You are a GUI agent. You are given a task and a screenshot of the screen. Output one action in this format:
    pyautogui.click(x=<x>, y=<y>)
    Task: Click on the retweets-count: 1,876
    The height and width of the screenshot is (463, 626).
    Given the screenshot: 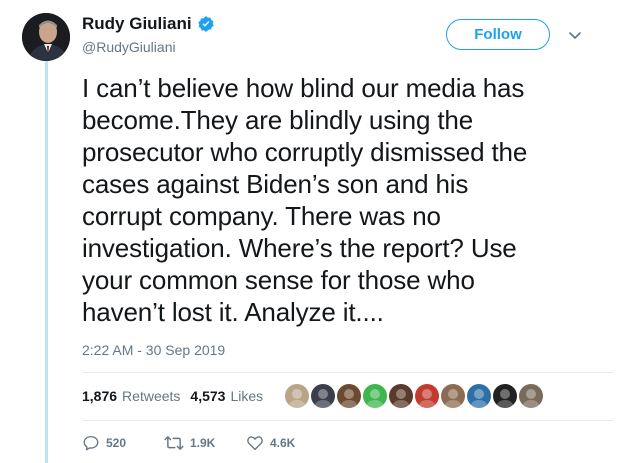 What is the action you would take?
    pyautogui.click(x=100, y=396)
    